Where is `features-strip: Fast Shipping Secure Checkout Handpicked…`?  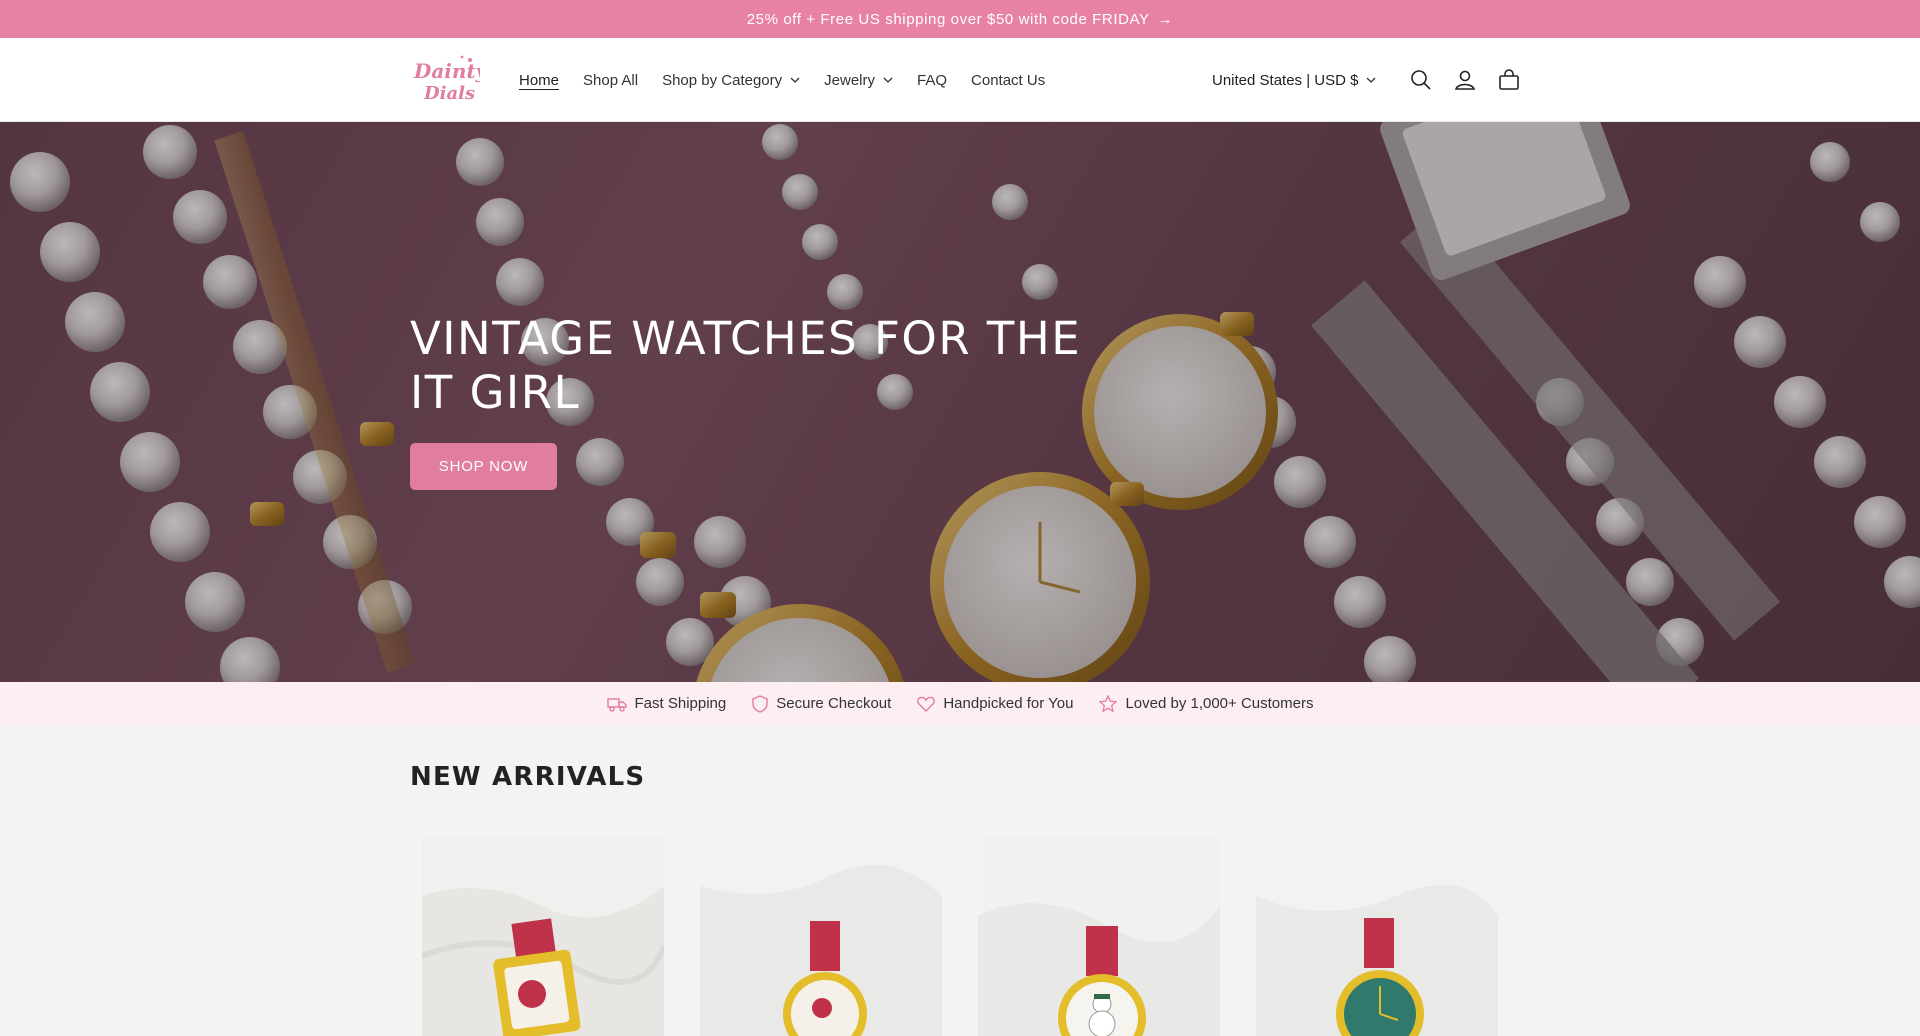
features-strip: Fast Shipping Secure Checkout Handpicked… is located at coordinates (960, 703).